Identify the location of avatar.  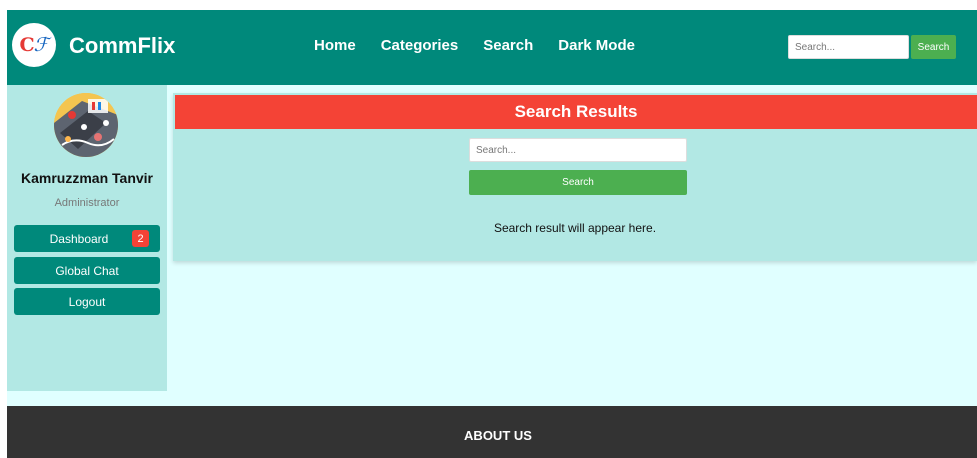
(86, 125).